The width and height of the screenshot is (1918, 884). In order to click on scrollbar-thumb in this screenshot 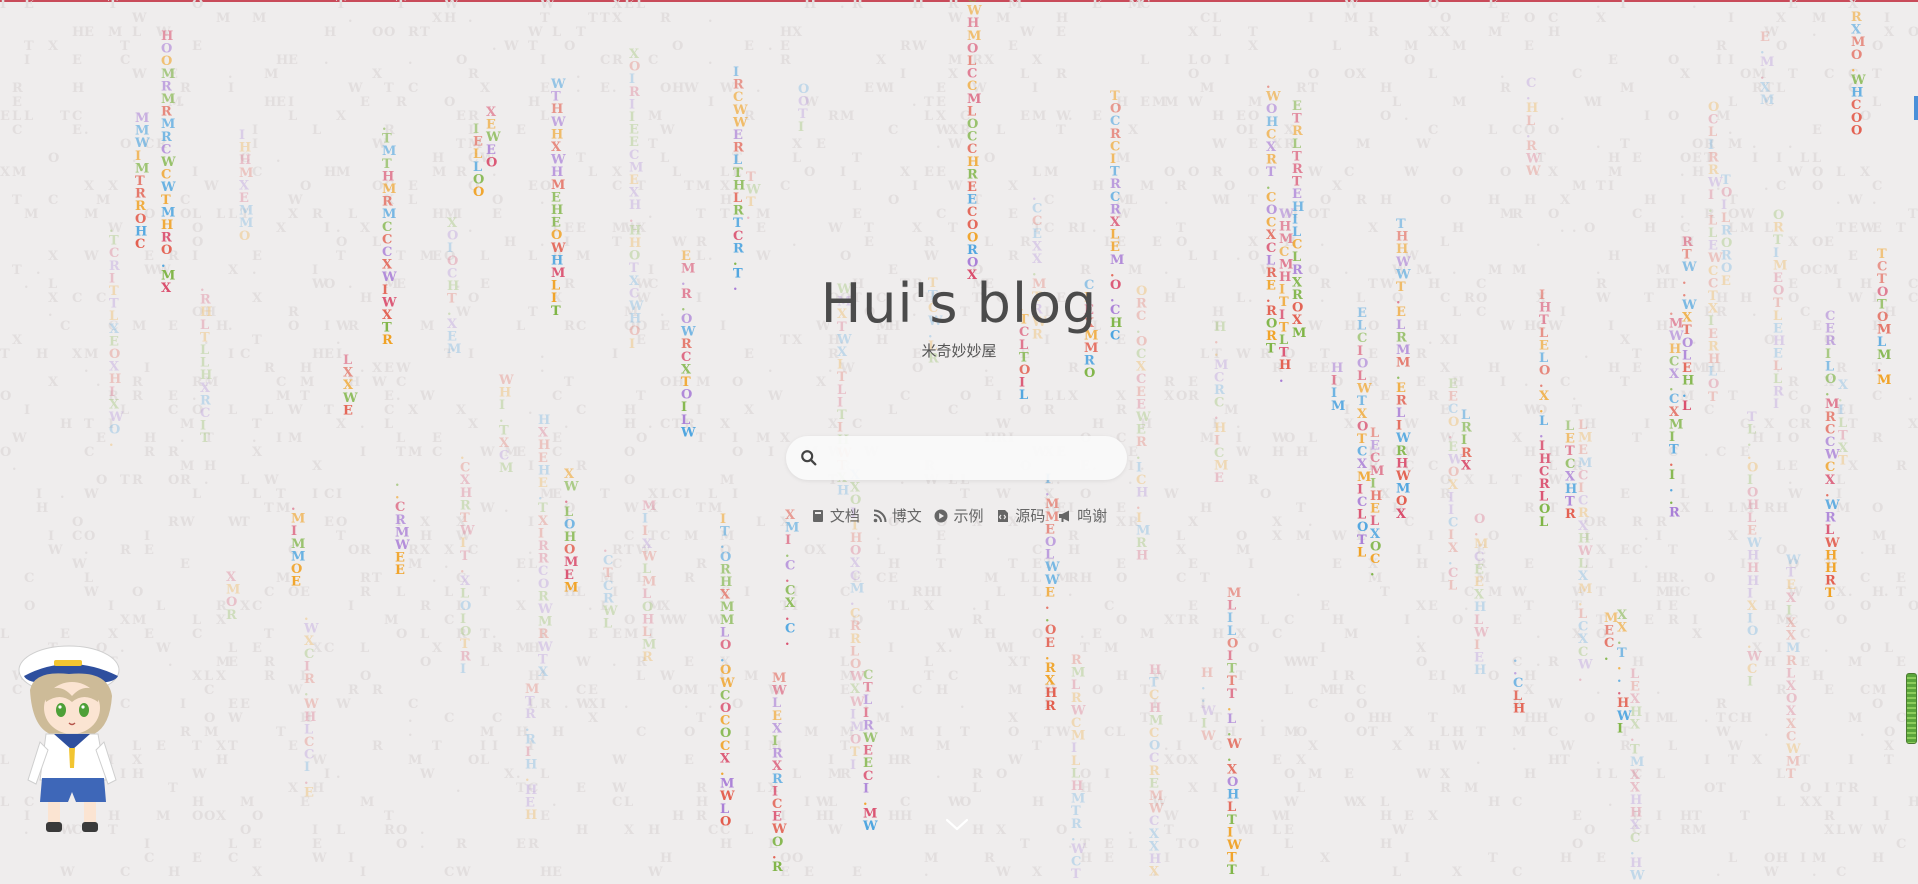, I will do `click(1911, 708)`.